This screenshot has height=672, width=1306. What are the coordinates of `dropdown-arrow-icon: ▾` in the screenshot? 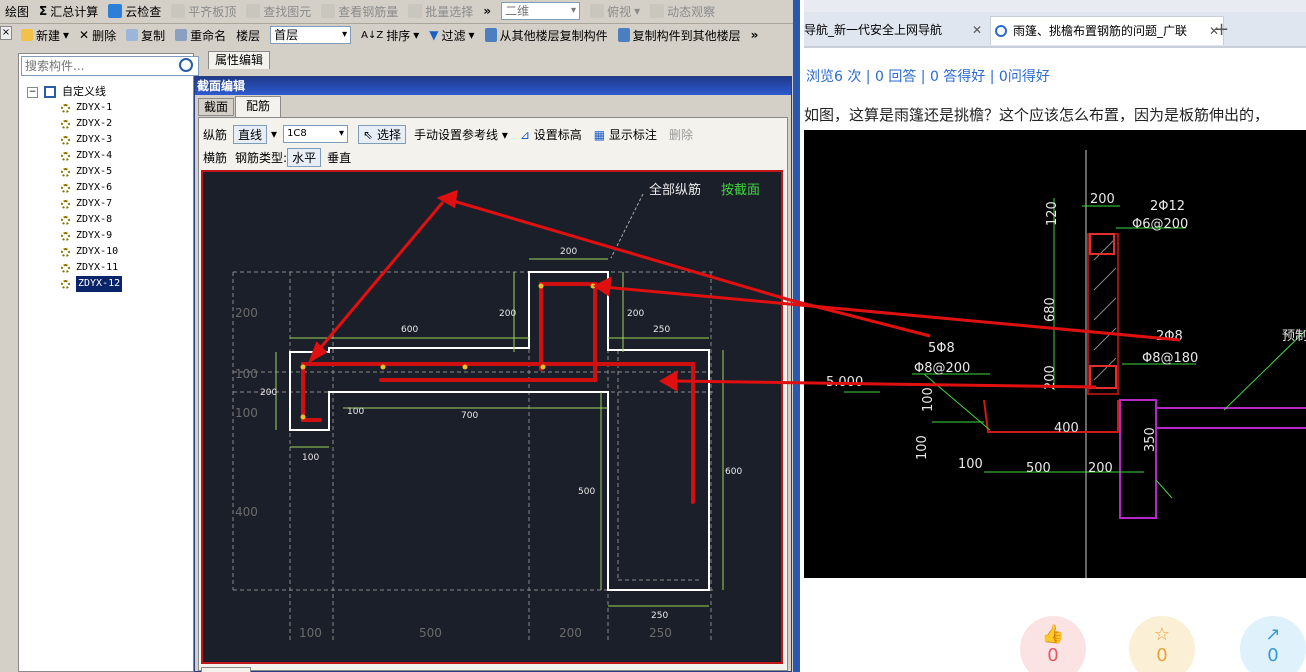 It's located at (274, 134).